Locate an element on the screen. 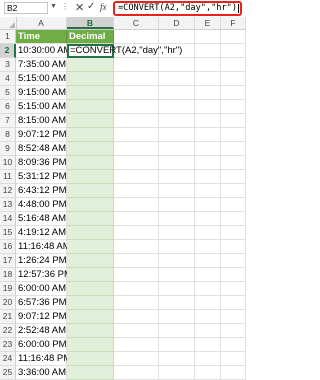 This screenshot has height=380, width=320. time-cell: 1:26:24 PM is located at coordinates (41, 261).